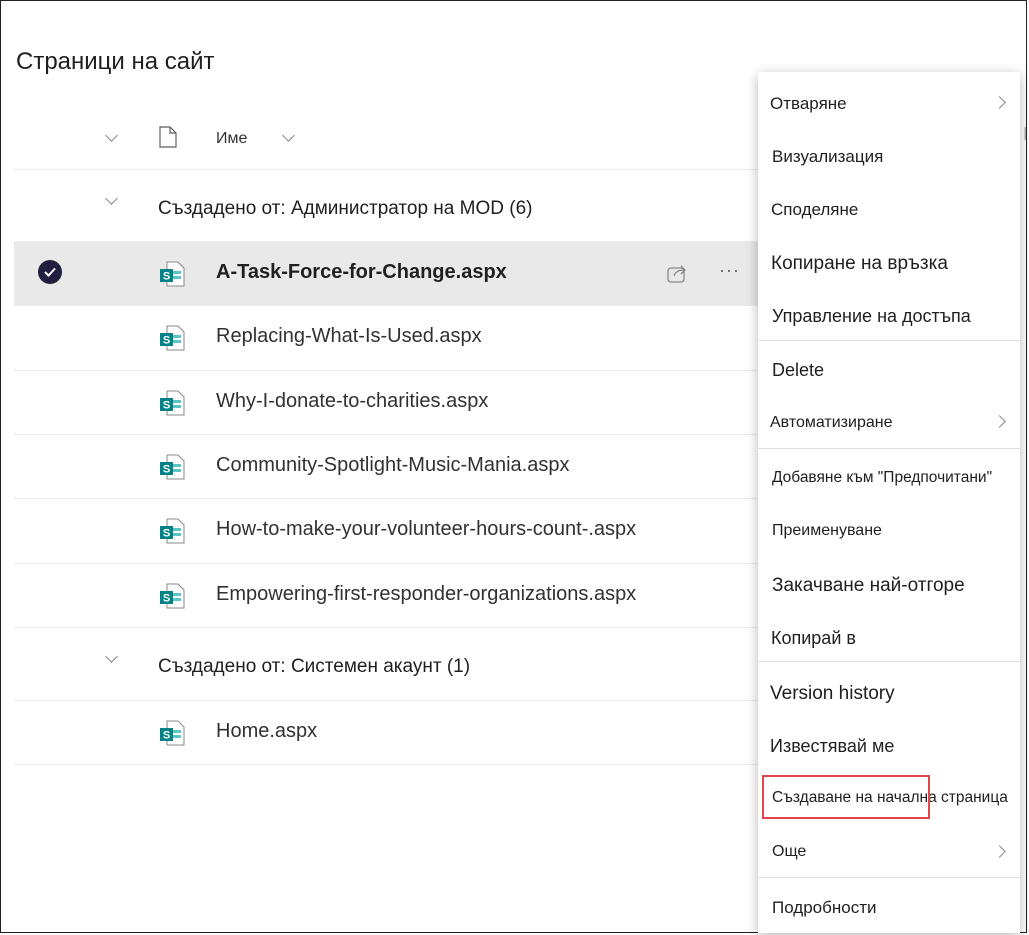  What do you see at coordinates (798, 370) in the screenshot?
I see `menu-item-label: Delete` at bounding box center [798, 370].